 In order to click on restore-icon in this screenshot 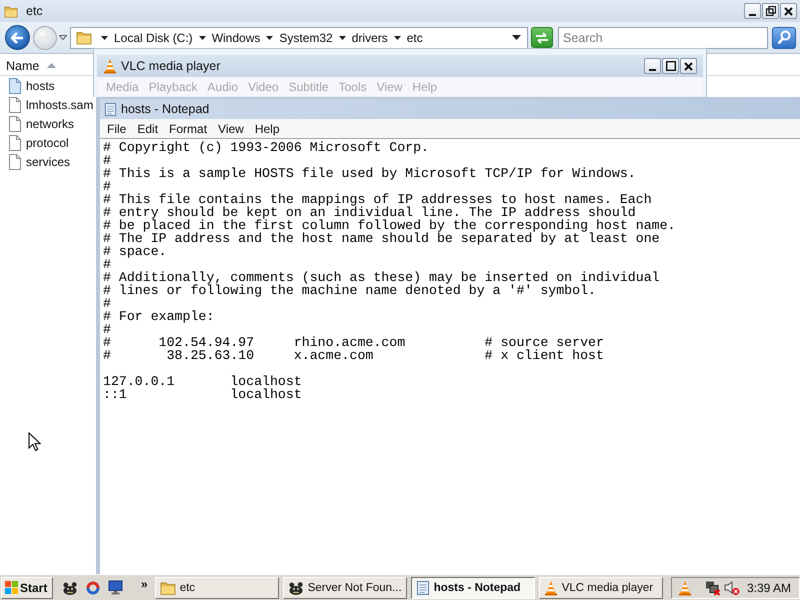, I will do `click(771, 11)`.